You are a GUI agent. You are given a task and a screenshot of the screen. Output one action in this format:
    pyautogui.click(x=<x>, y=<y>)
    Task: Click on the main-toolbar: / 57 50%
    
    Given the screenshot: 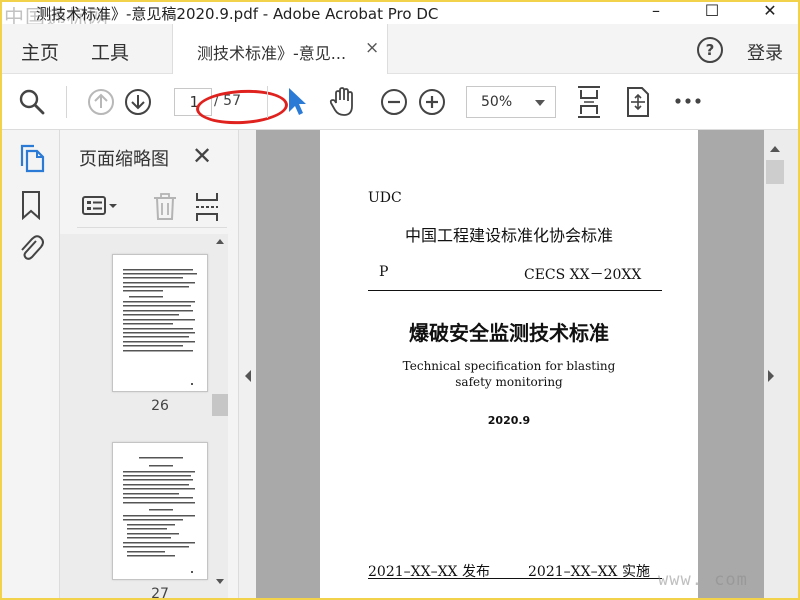 What is the action you would take?
    pyautogui.click(x=400, y=102)
    